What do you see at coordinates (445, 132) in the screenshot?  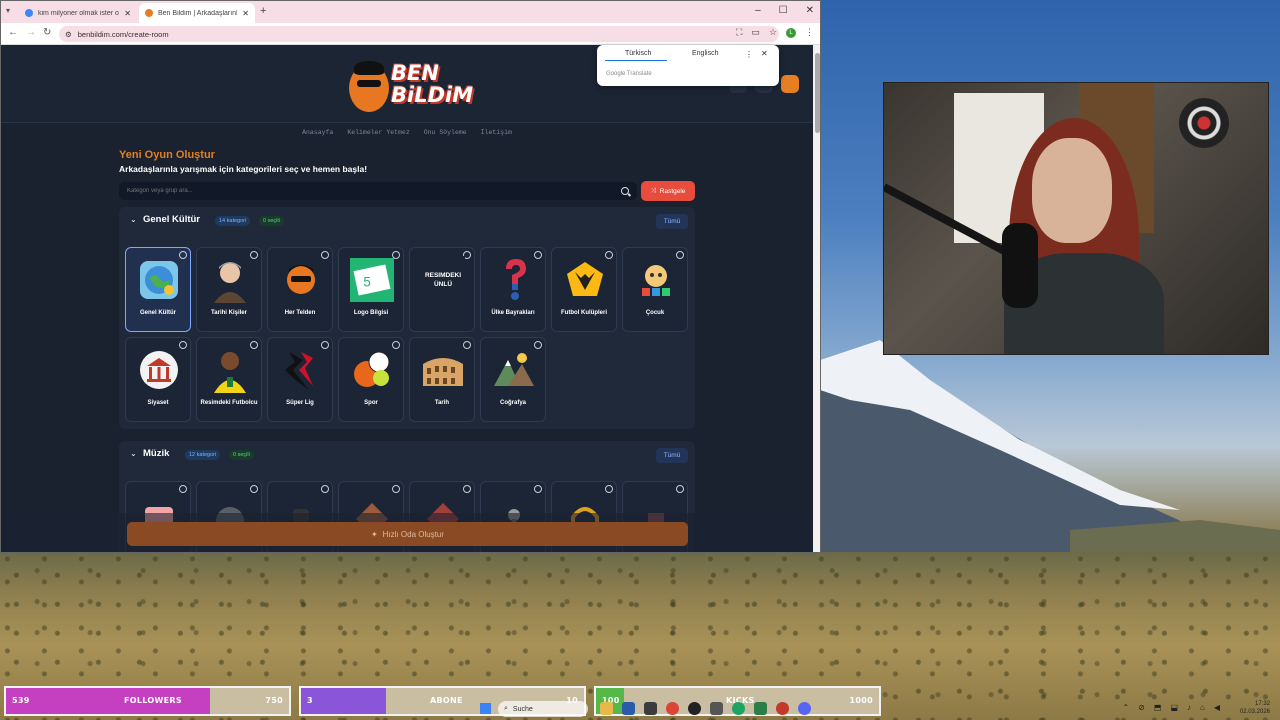 I see `nav-link-taboo: Onu Söyleme` at bounding box center [445, 132].